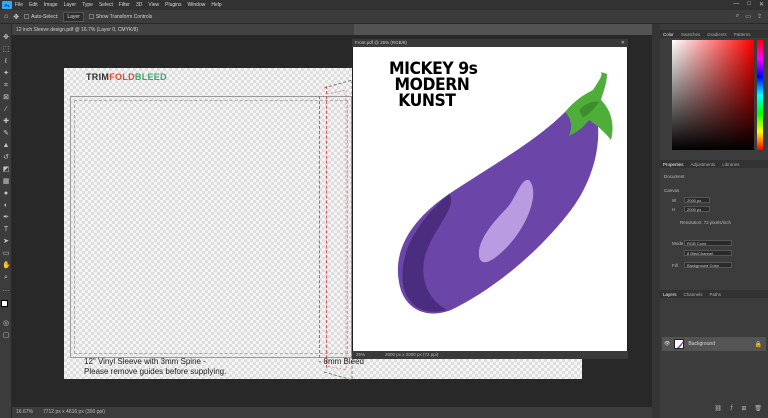 Image resolution: width=768 pixels, height=418 pixels. What do you see at coordinates (6, 74) in the screenshot?
I see `magic-wand-tool-icon: ✦` at bounding box center [6, 74].